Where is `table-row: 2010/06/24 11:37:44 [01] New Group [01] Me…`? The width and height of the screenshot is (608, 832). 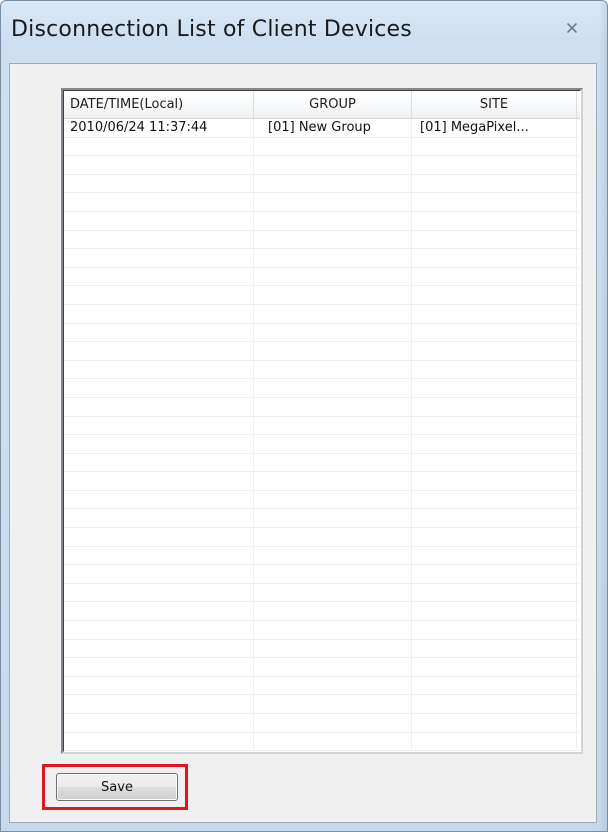
table-row: 2010/06/24 11:37:44 [01] New Group [01] Me… is located at coordinates (322, 128).